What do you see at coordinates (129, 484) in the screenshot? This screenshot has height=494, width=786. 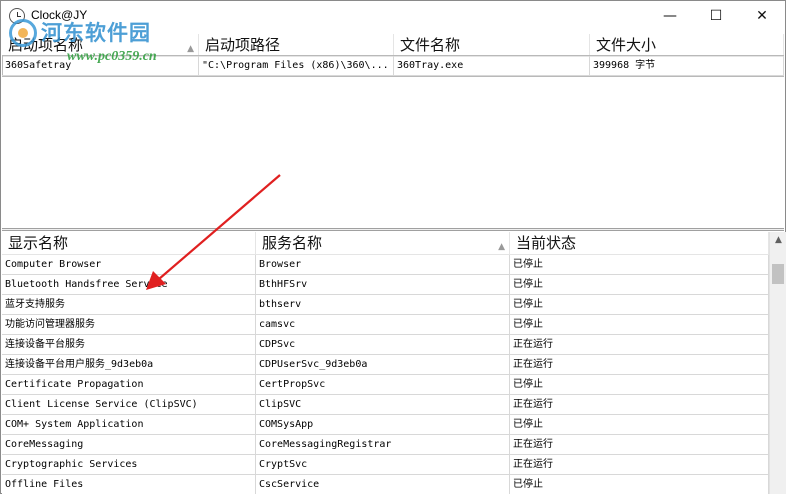 I see `cell-display-name: Offline Files` at bounding box center [129, 484].